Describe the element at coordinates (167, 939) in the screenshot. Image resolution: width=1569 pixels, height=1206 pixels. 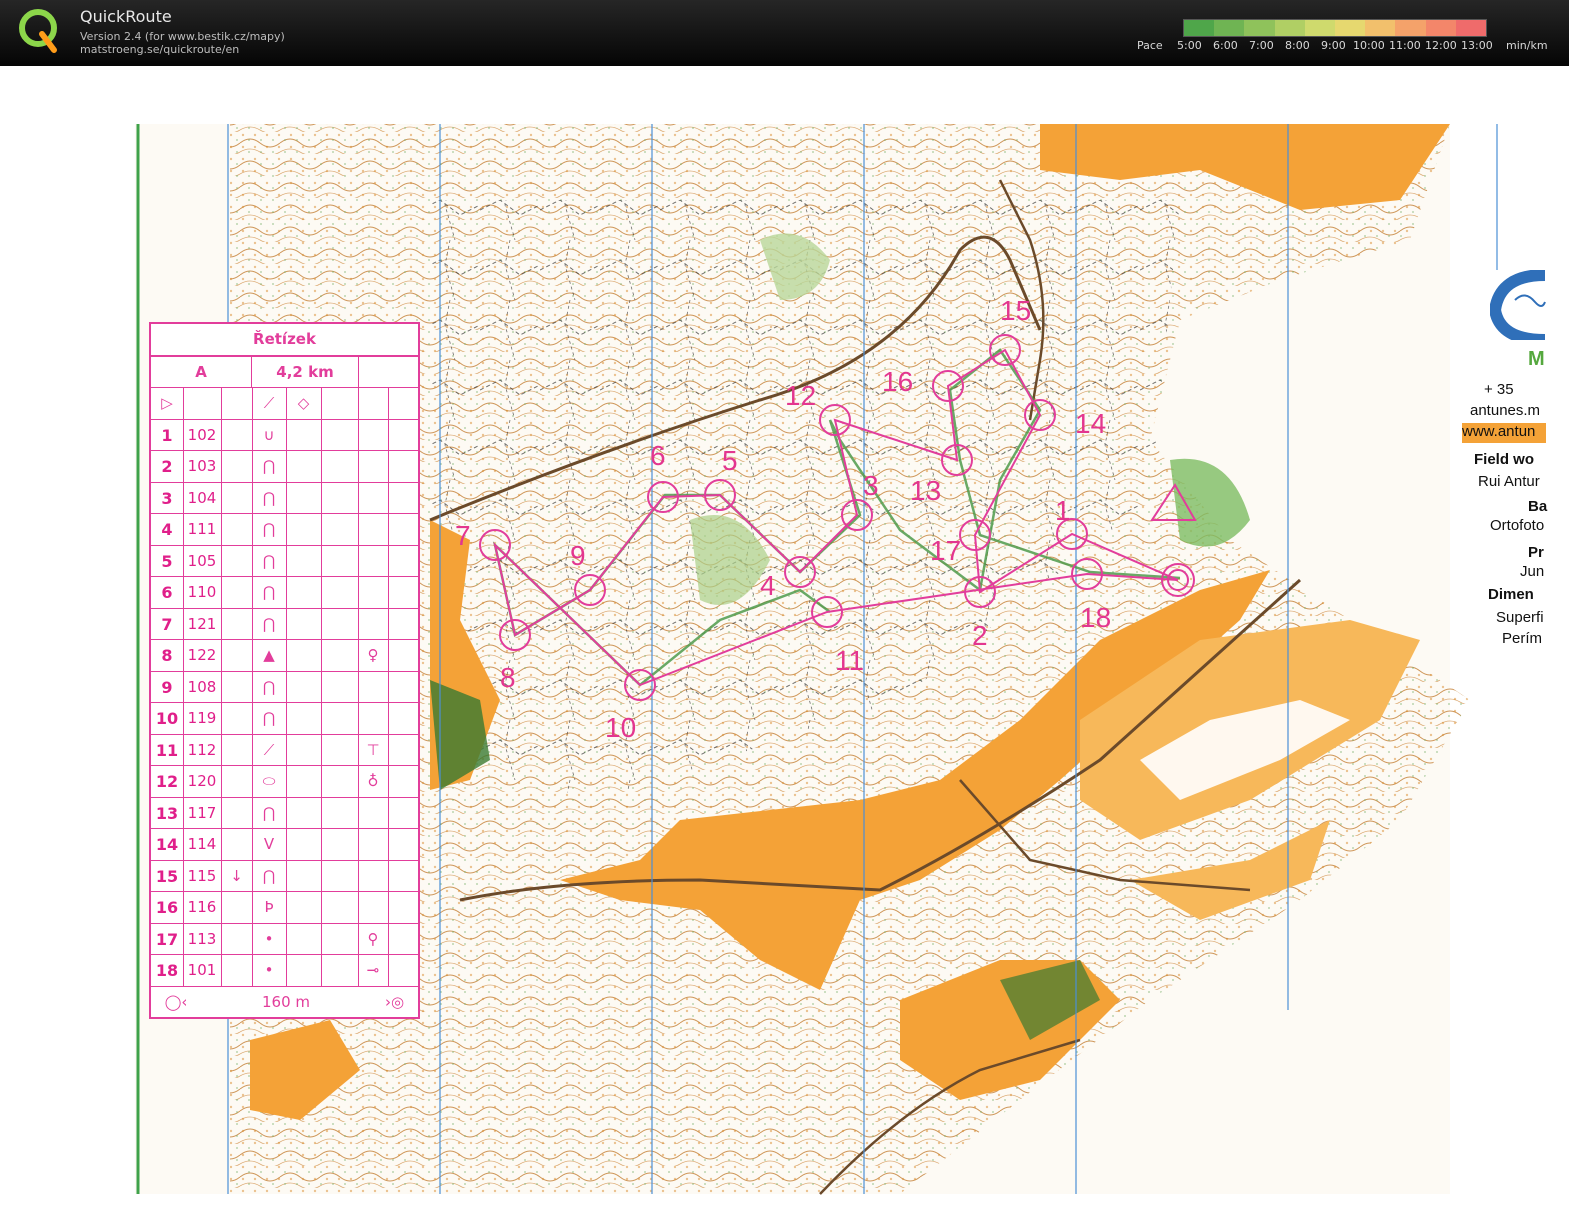
I see `control-sequence-number: 17` at that location.